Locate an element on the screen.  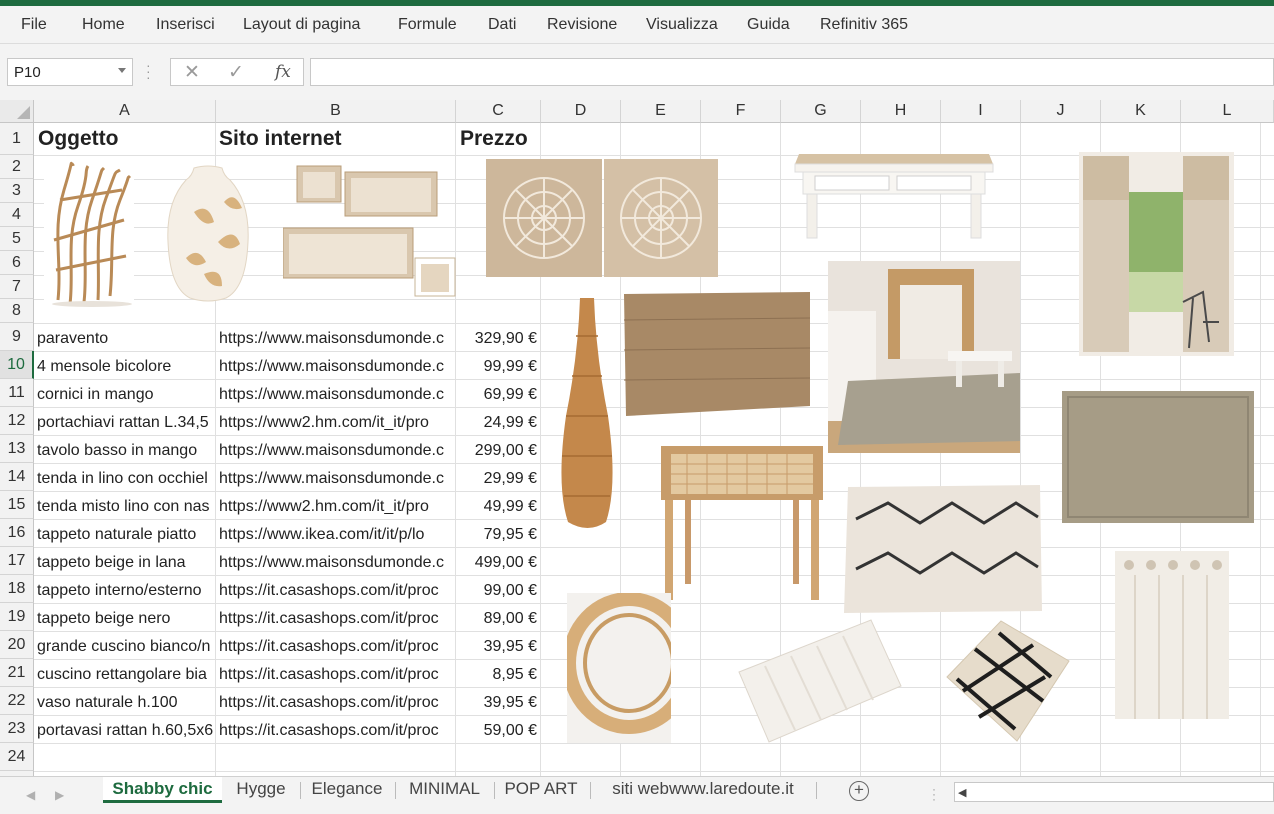
menu-help: Guida is located at coordinates (768, 25).